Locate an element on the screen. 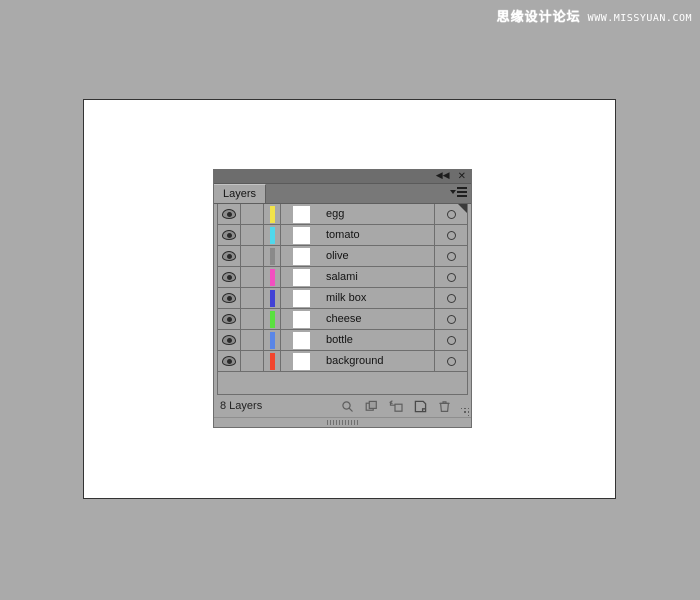 The width and height of the screenshot is (700, 600). close-panel-icon: ✕ is located at coordinates (462, 176).